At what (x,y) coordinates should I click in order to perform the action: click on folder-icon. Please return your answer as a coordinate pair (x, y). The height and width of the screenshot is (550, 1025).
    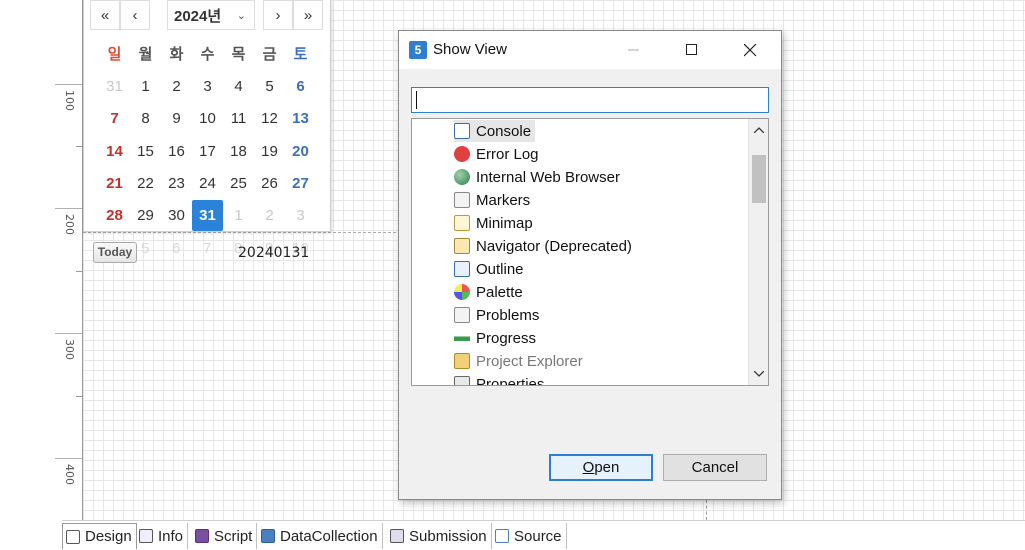
    Looking at the image, I should click on (462, 361).